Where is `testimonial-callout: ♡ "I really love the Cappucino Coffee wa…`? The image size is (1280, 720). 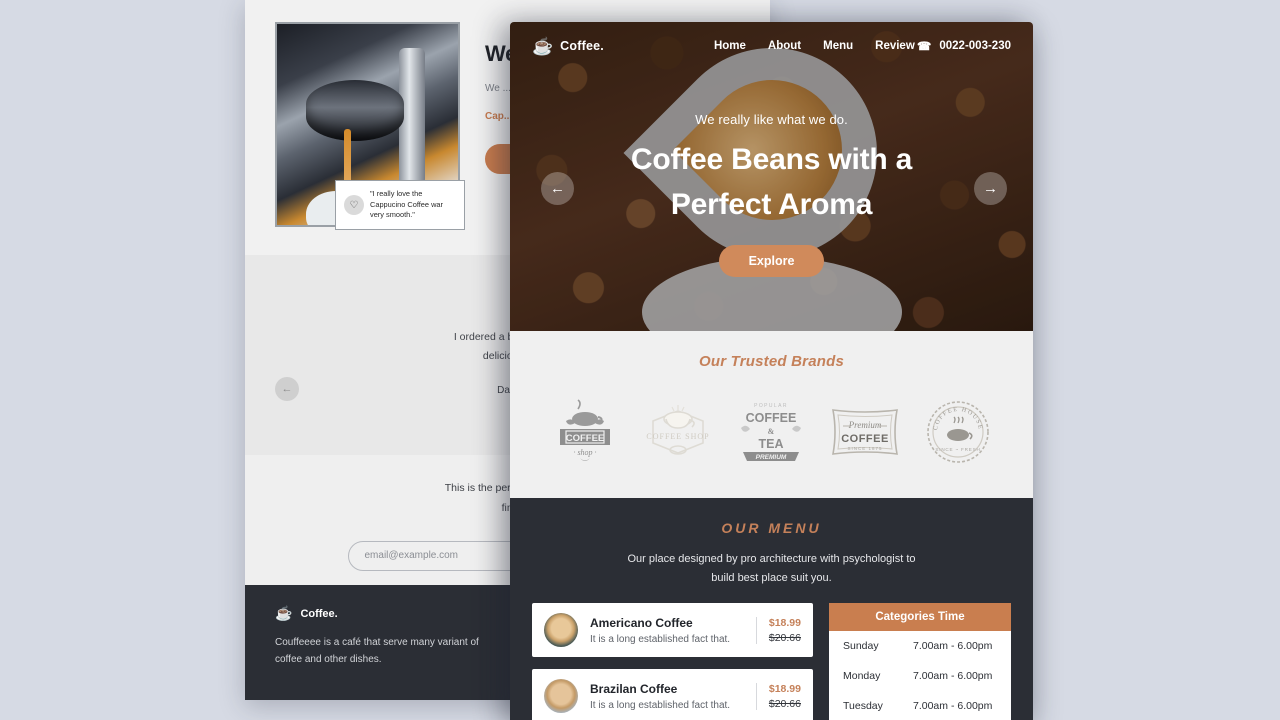 testimonial-callout: ♡ "I really love the Cappucino Coffee wa… is located at coordinates (400, 205).